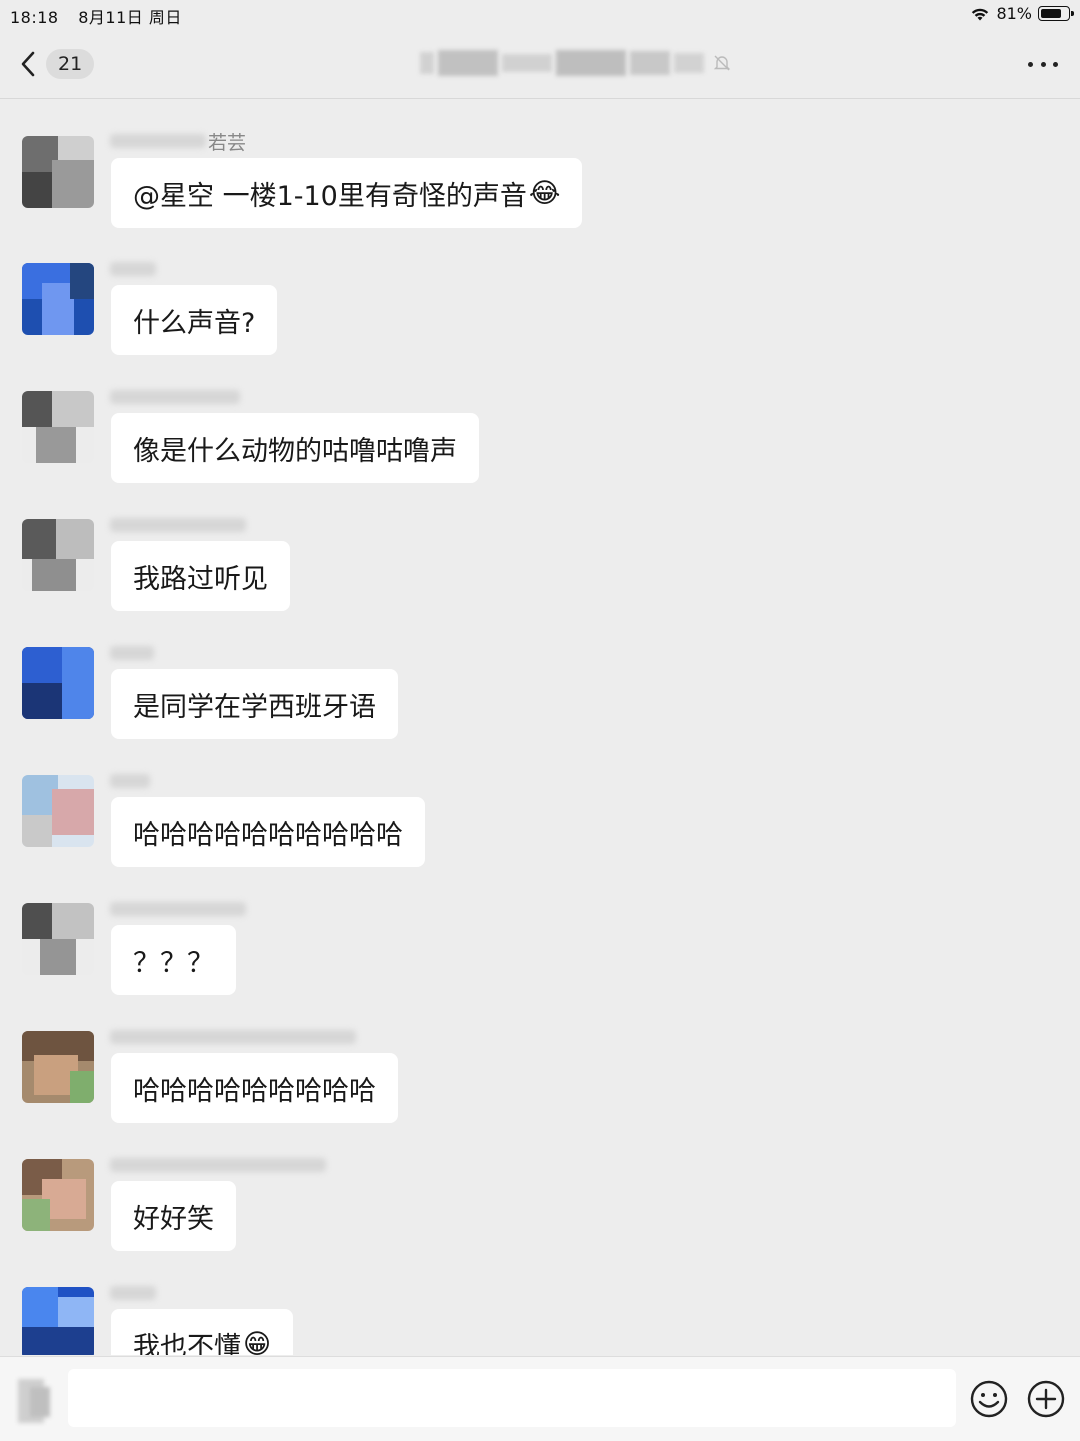 This screenshot has width=1080, height=1441. What do you see at coordinates (200, 579) in the screenshot?
I see `message-text: 我路过听见` at bounding box center [200, 579].